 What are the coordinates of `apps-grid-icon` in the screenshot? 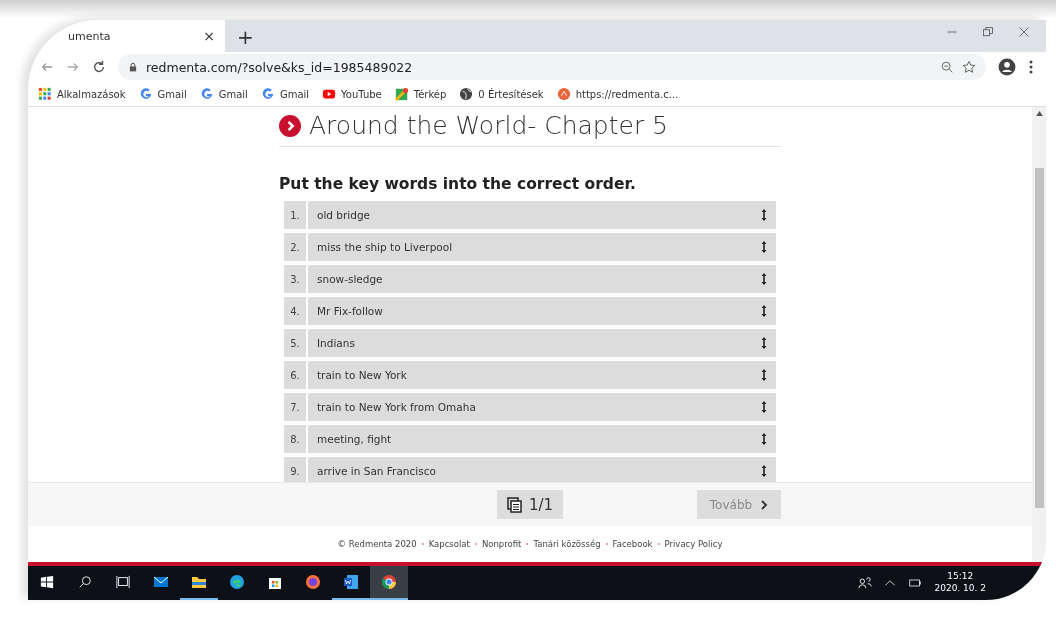 It's located at (45, 94).